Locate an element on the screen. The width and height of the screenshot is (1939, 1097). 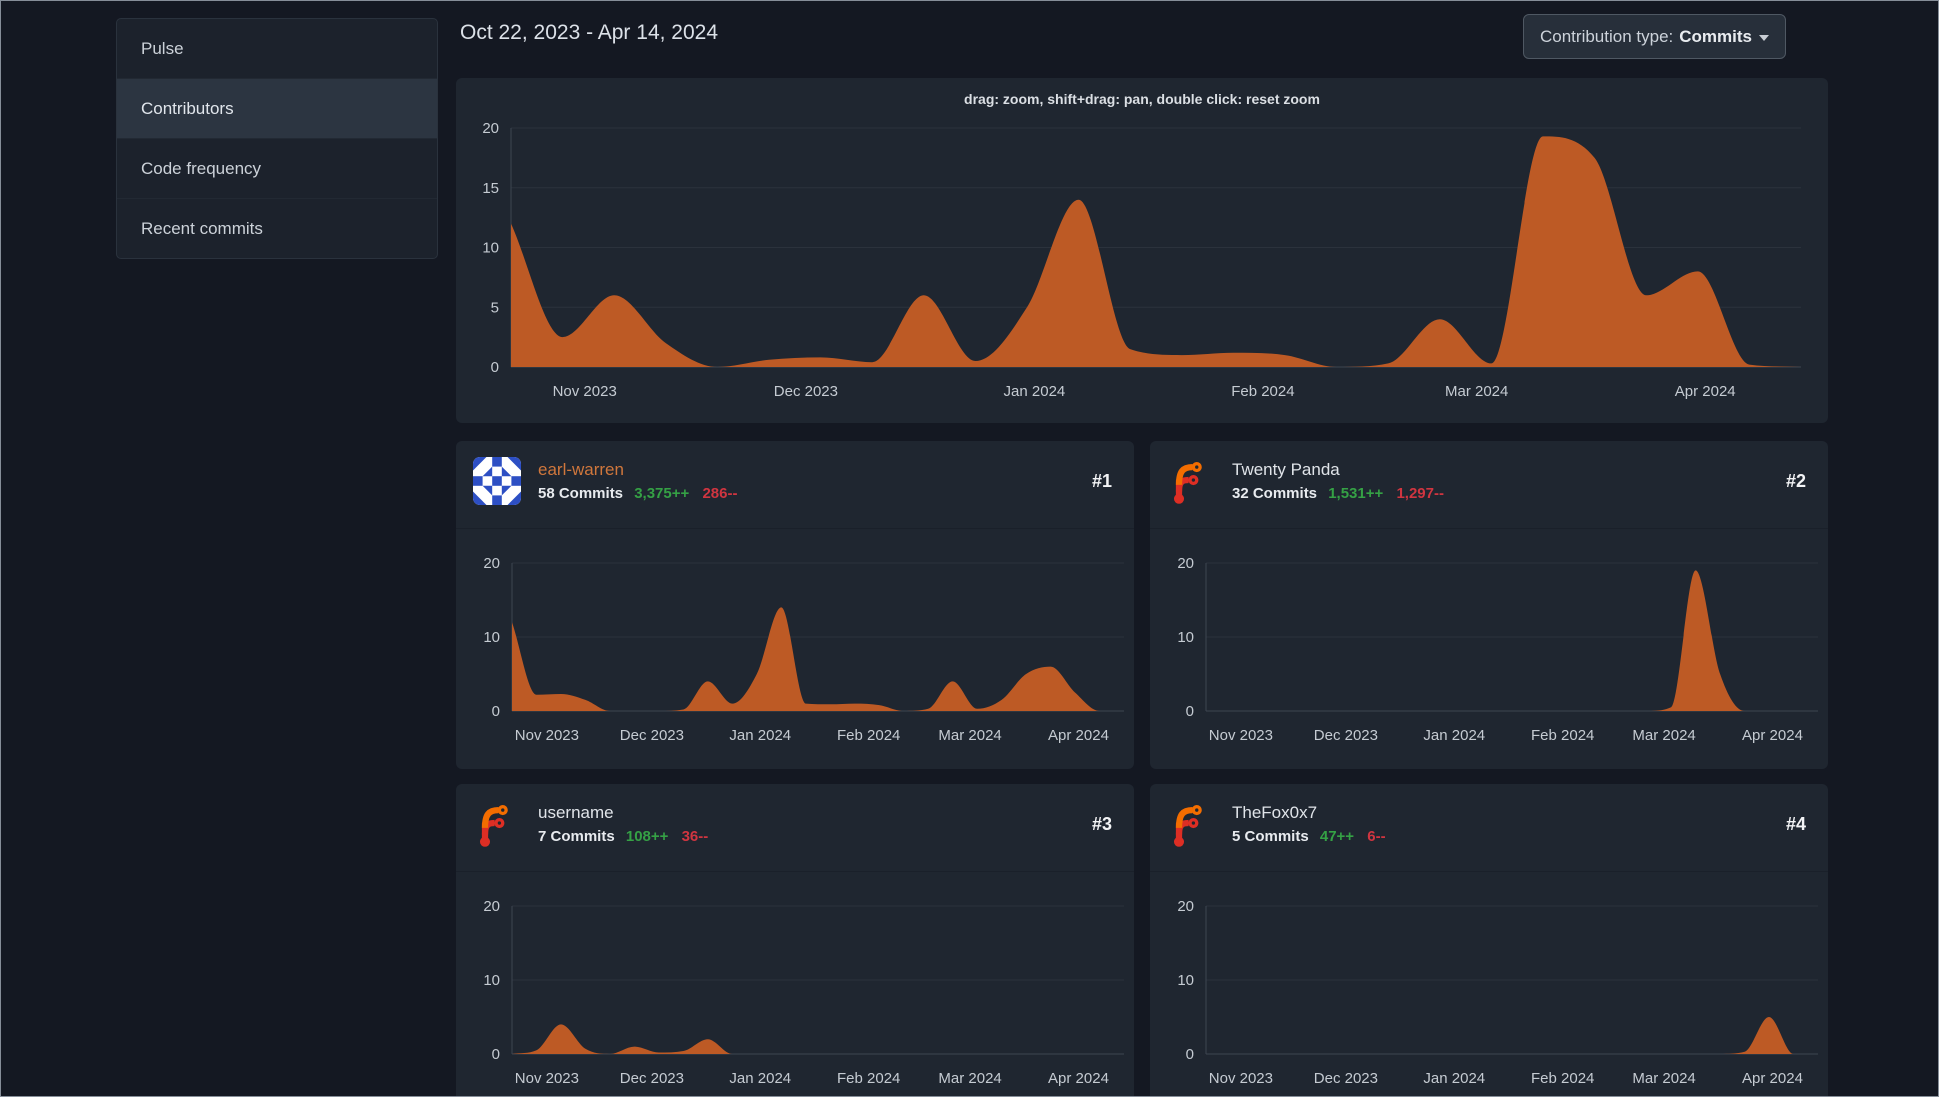
svg-text: 5 is located at coordinates (495, 307).